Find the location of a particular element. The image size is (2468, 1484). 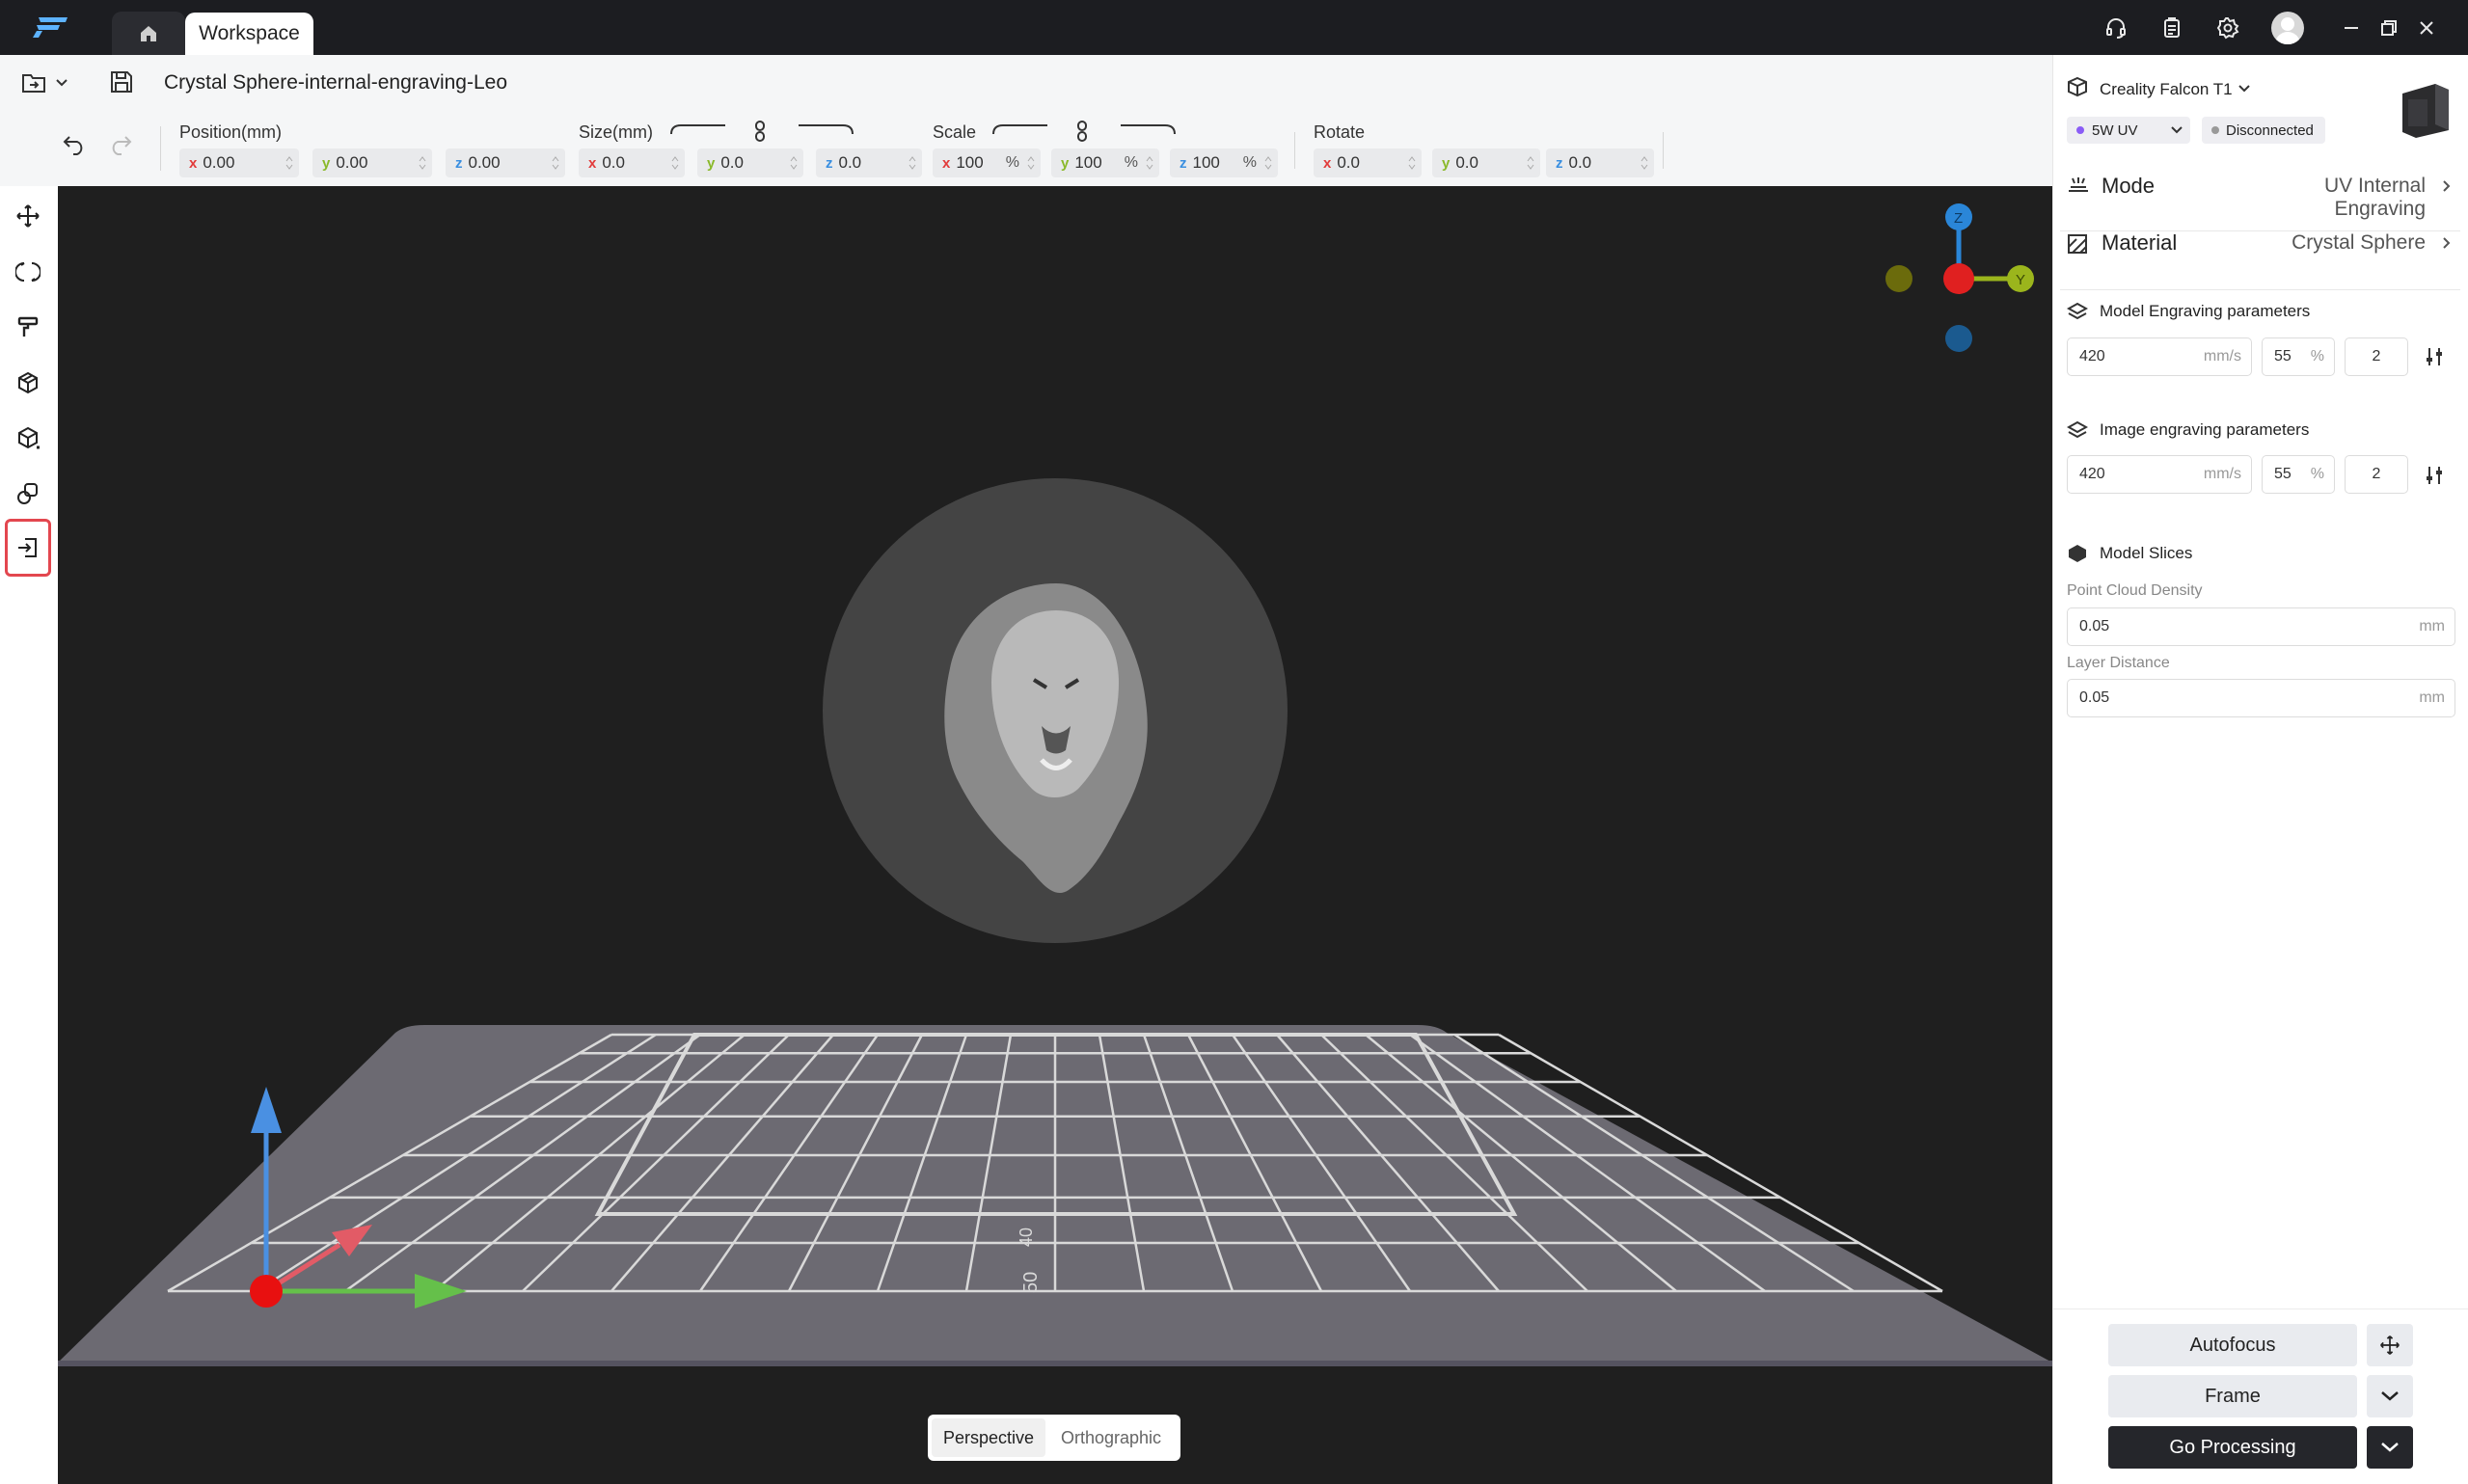

brush-icon is located at coordinates (28, 326).